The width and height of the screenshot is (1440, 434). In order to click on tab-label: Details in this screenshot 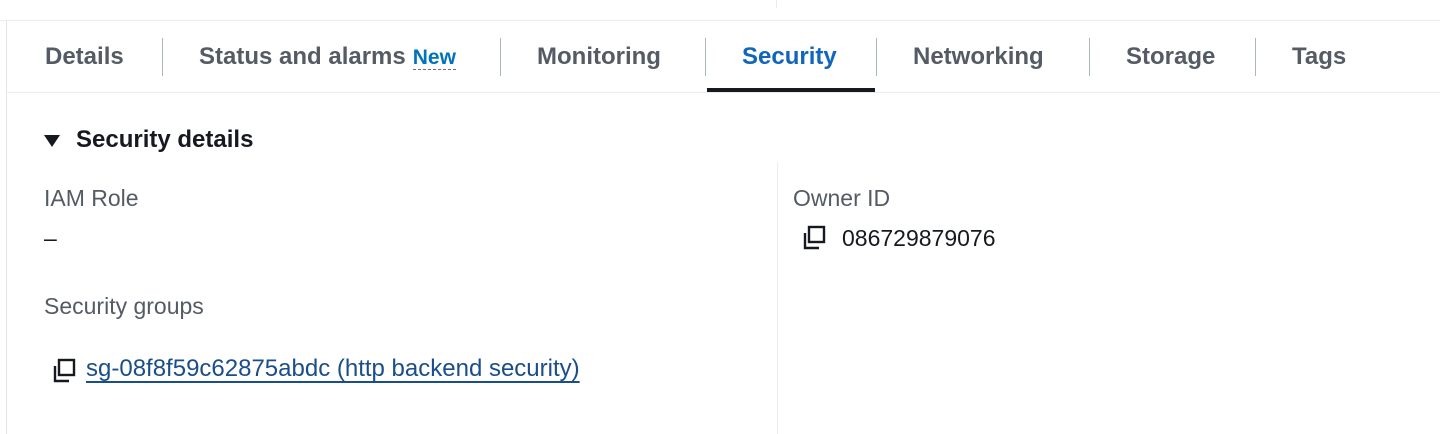, I will do `click(84, 56)`.